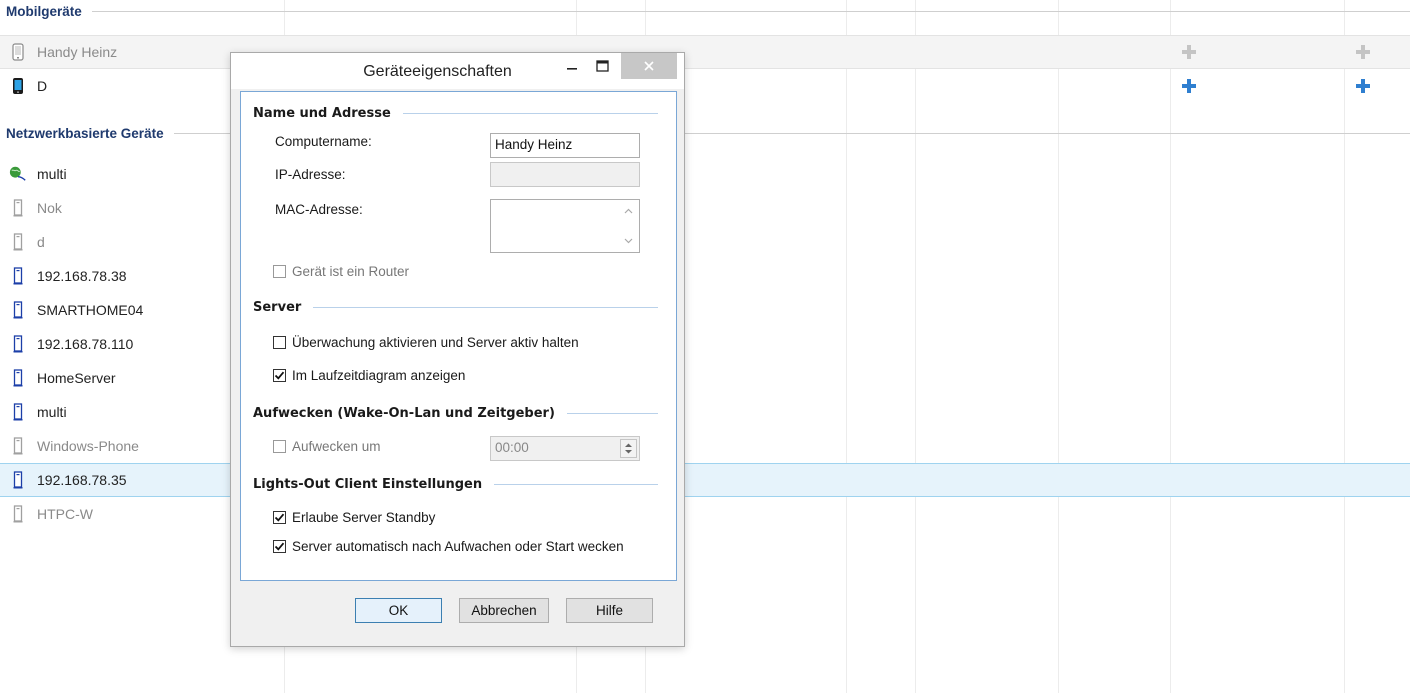 The height and width of the screenshot is (693, 1410). I want to click on router-checkbox: Gerät ist ein Router, so click(341, 271).